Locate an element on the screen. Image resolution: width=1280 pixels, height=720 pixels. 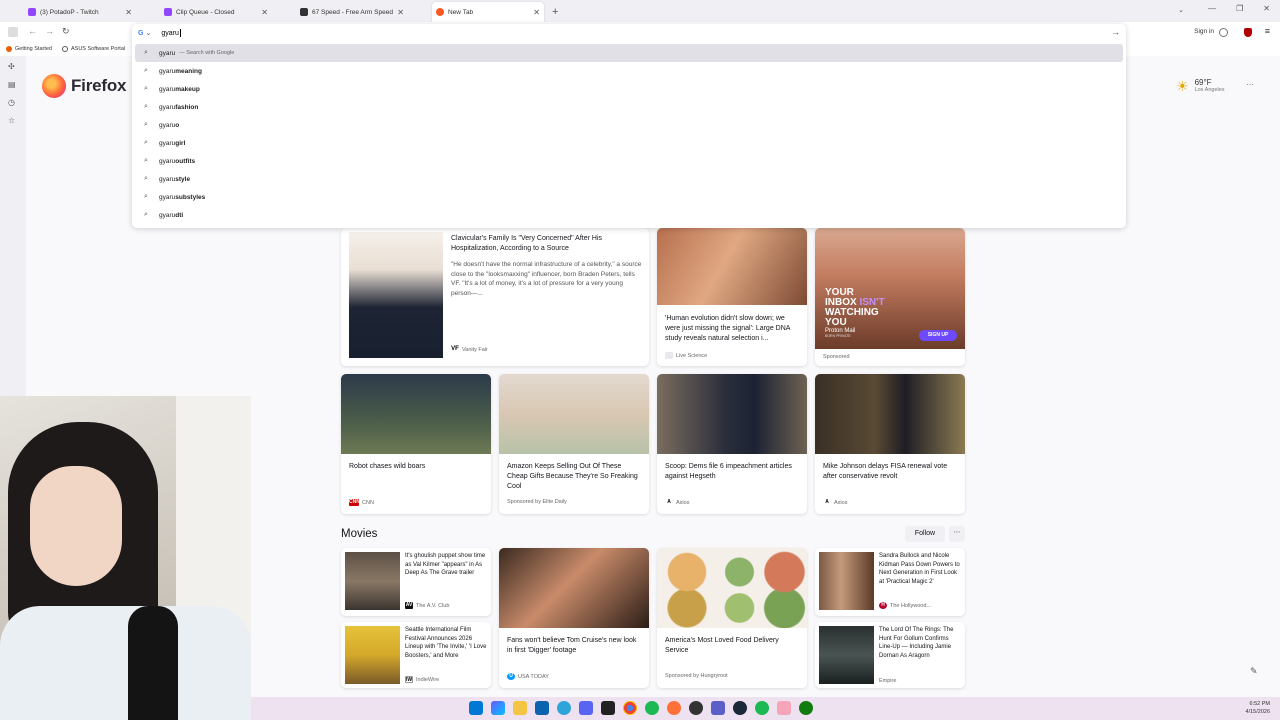
urlbar-input: gyaru is located at coordinates (170, 33).